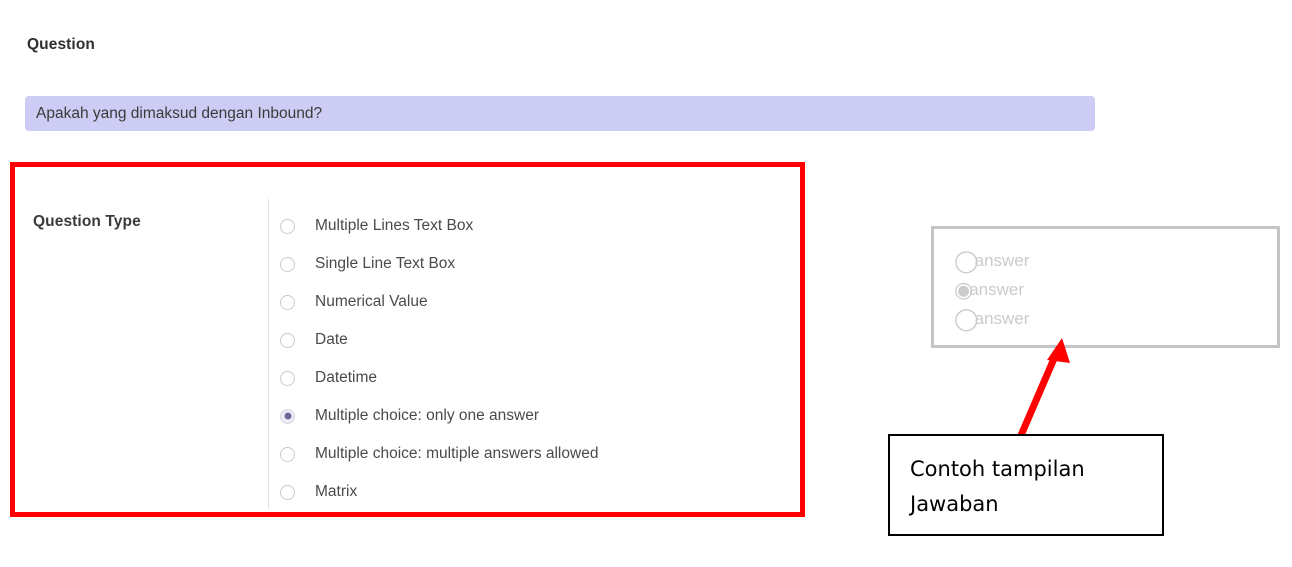  What do you see at coordinates (560, 113) in the screenshot?
I see `question-input` at bounding box center [560, 113].